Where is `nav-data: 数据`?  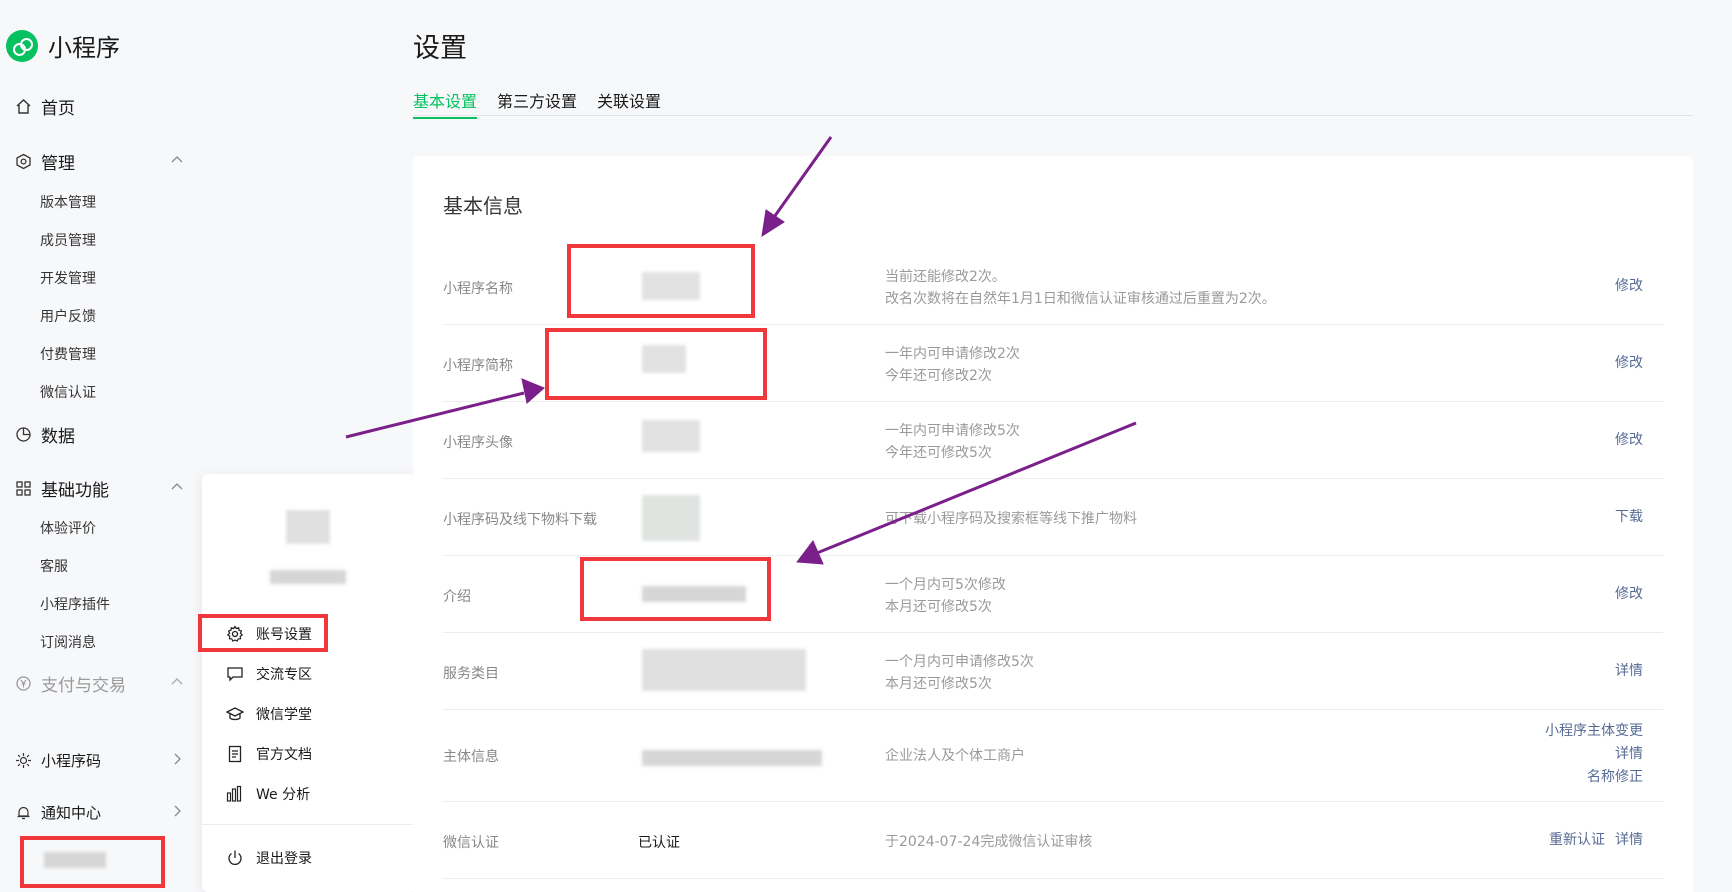 nav-data: 数据 is located at coordinates (99, 434).